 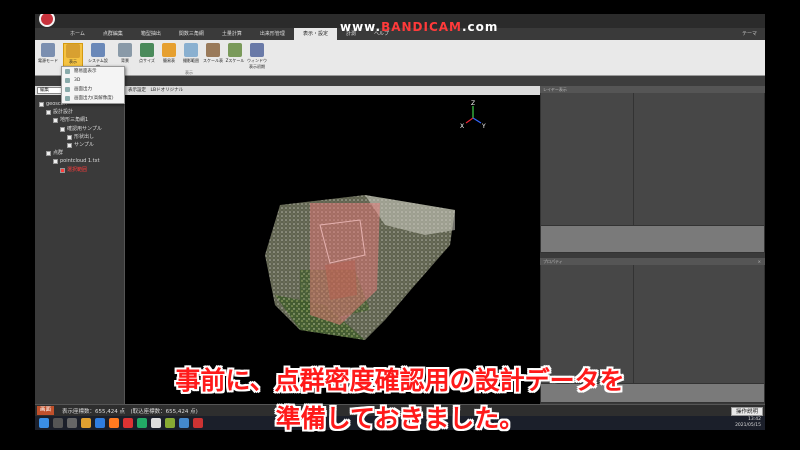 What do you see at coordinates (315, 34) in the screenshot?
I see `menu-tab-6: 表示・設定` at bounding box center [315, 34].